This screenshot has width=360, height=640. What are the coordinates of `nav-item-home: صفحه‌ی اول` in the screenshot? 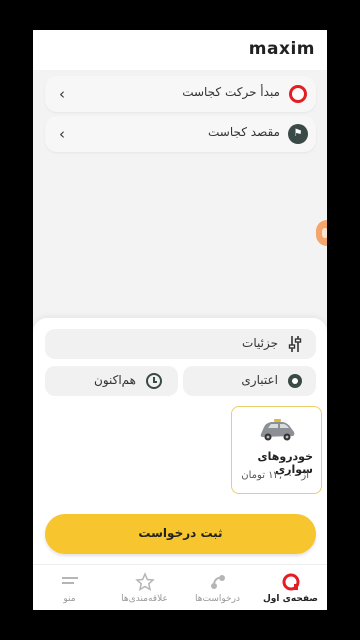 It's located at (290, 587).